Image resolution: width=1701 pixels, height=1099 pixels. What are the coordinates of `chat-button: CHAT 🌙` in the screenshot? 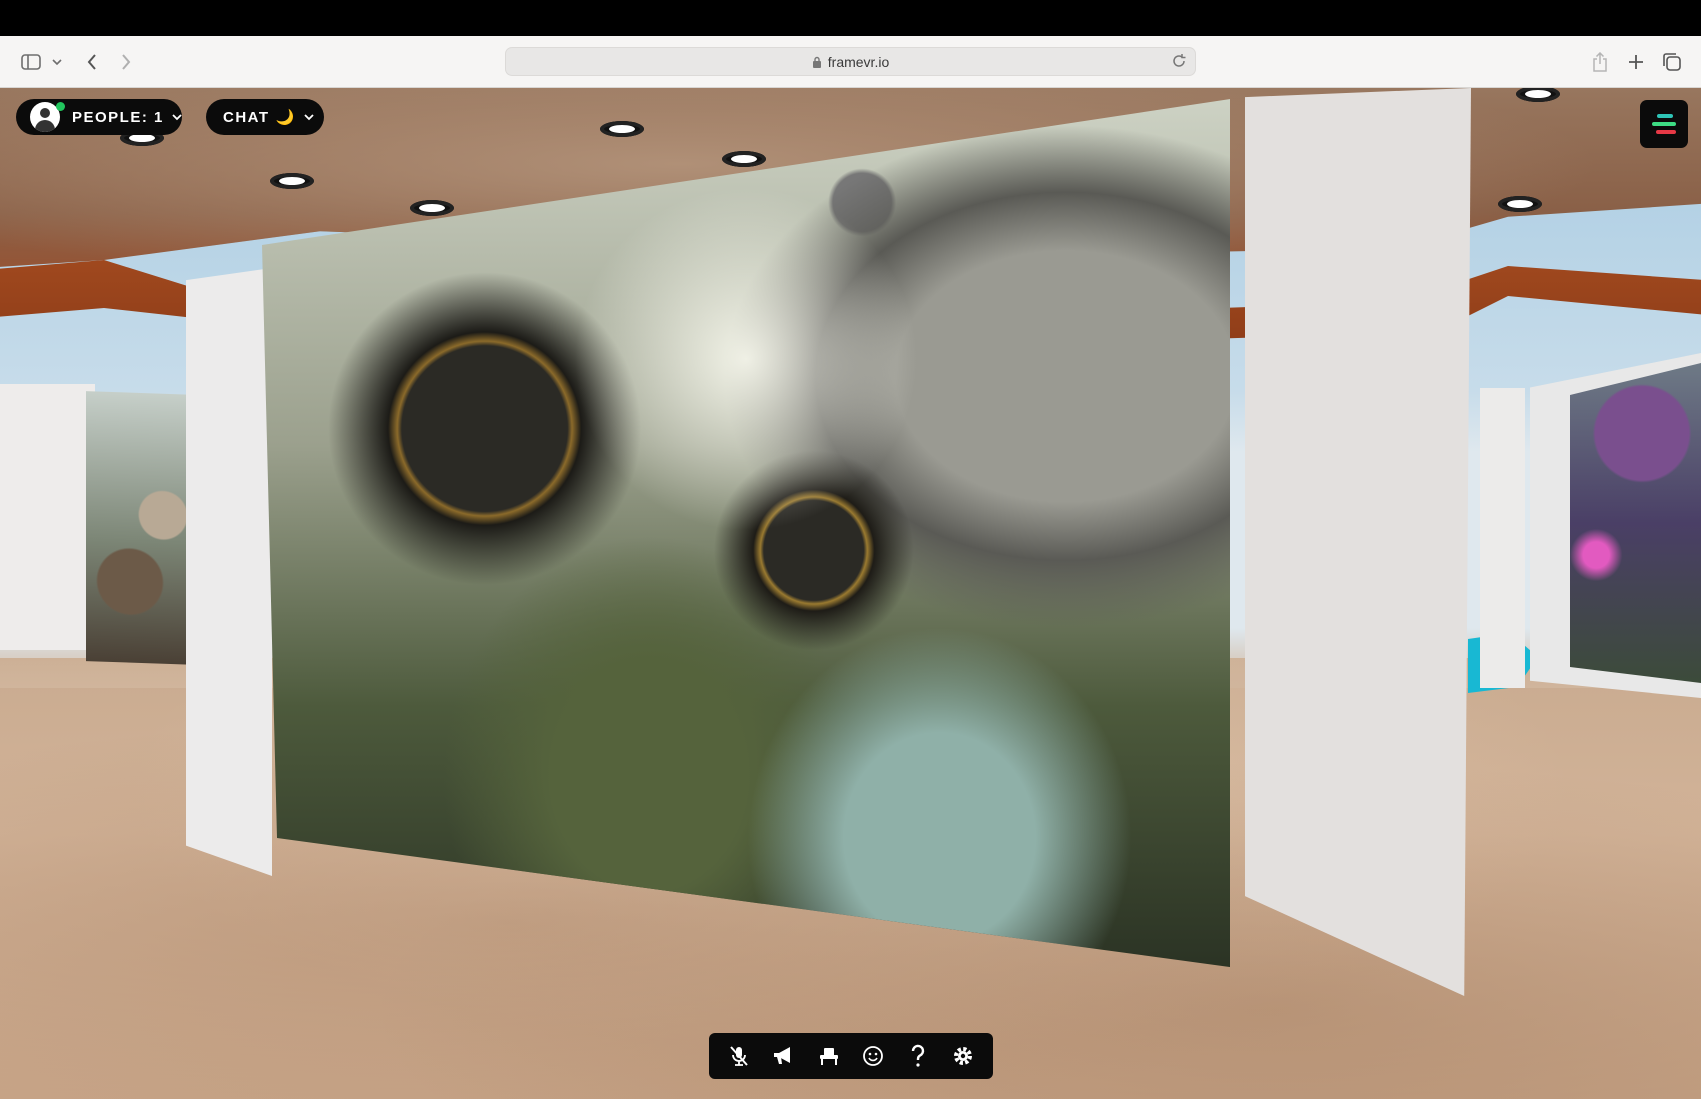 It's located at (265, 117).